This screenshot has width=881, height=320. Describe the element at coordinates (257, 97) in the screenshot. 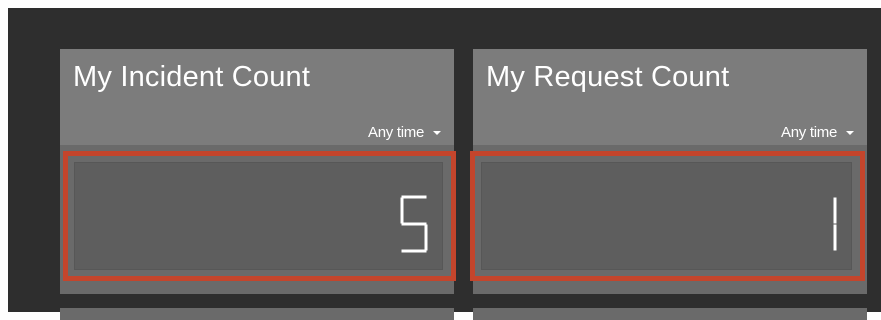

I see `tile-header: My Incident Count Any time` at that location.